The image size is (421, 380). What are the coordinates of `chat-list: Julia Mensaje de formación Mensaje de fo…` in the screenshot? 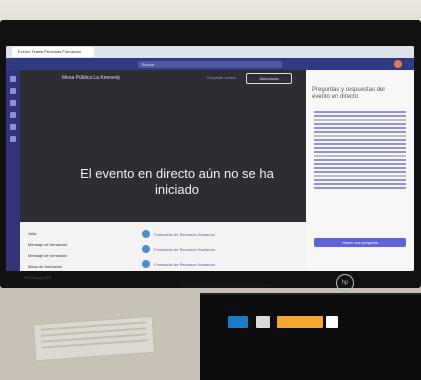 It's located at (83, 251).